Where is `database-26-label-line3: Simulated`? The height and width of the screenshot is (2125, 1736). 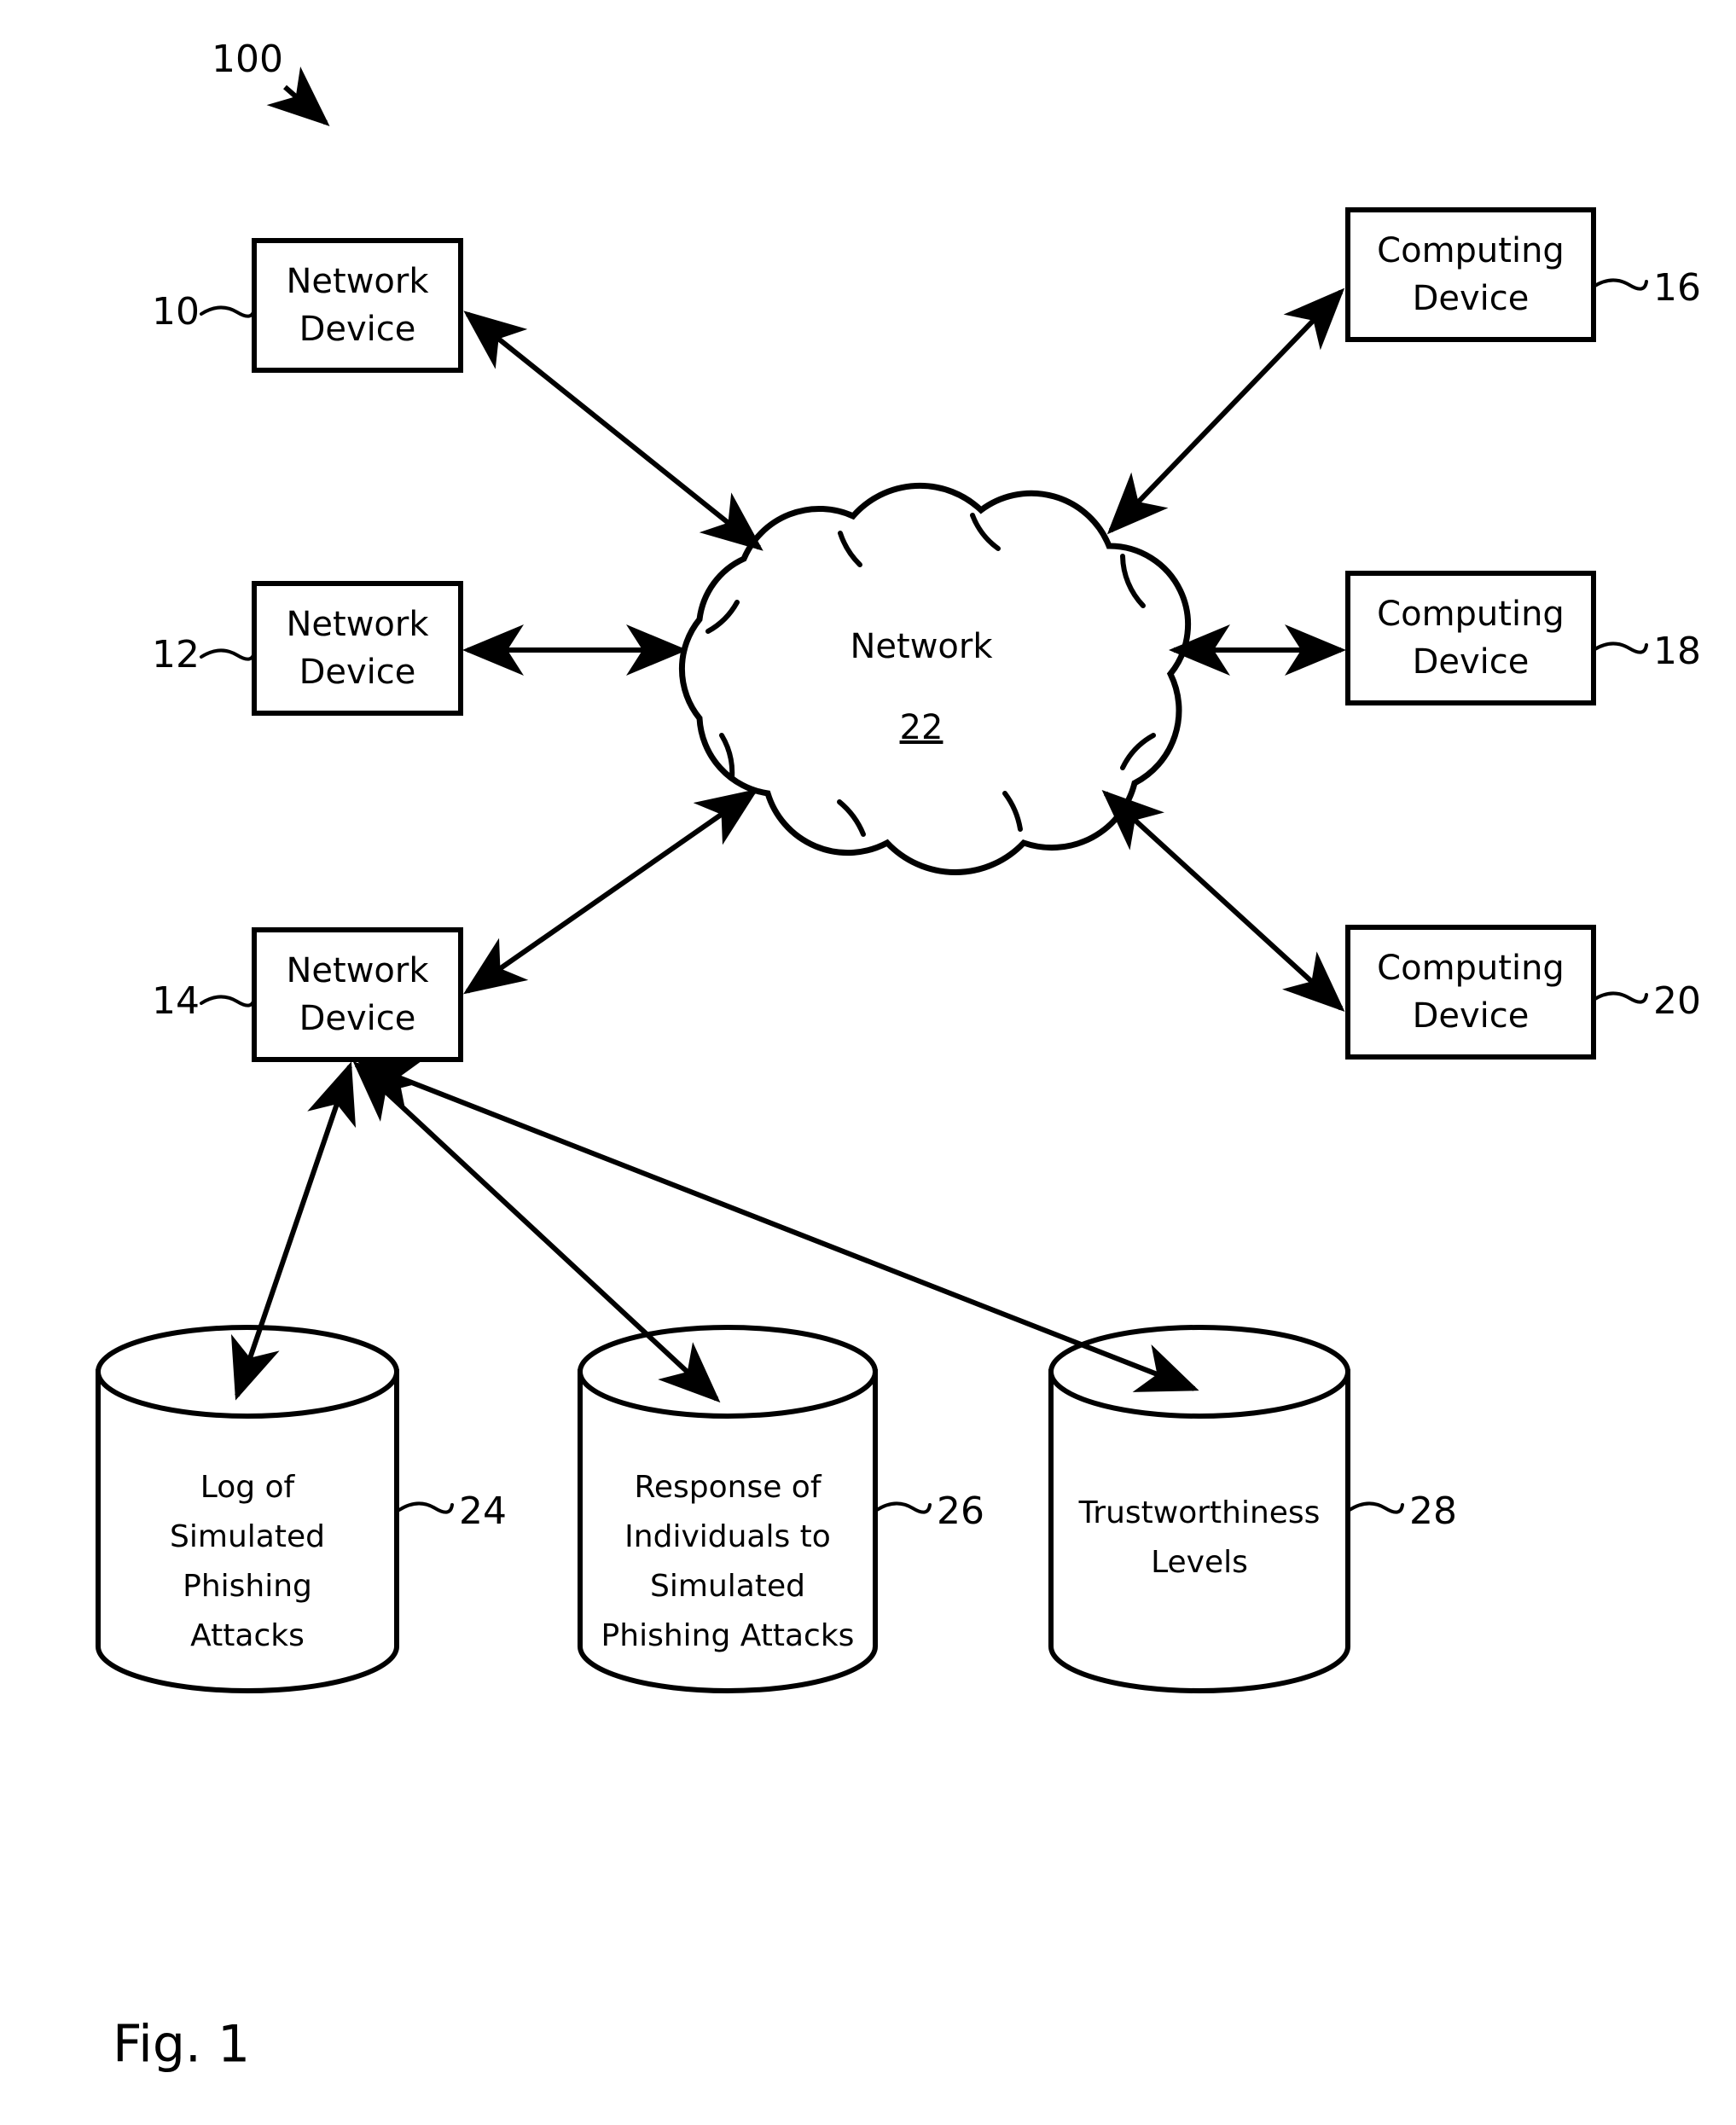
database-26-label-line3: Simulated is located at coordinates (727, 1586).